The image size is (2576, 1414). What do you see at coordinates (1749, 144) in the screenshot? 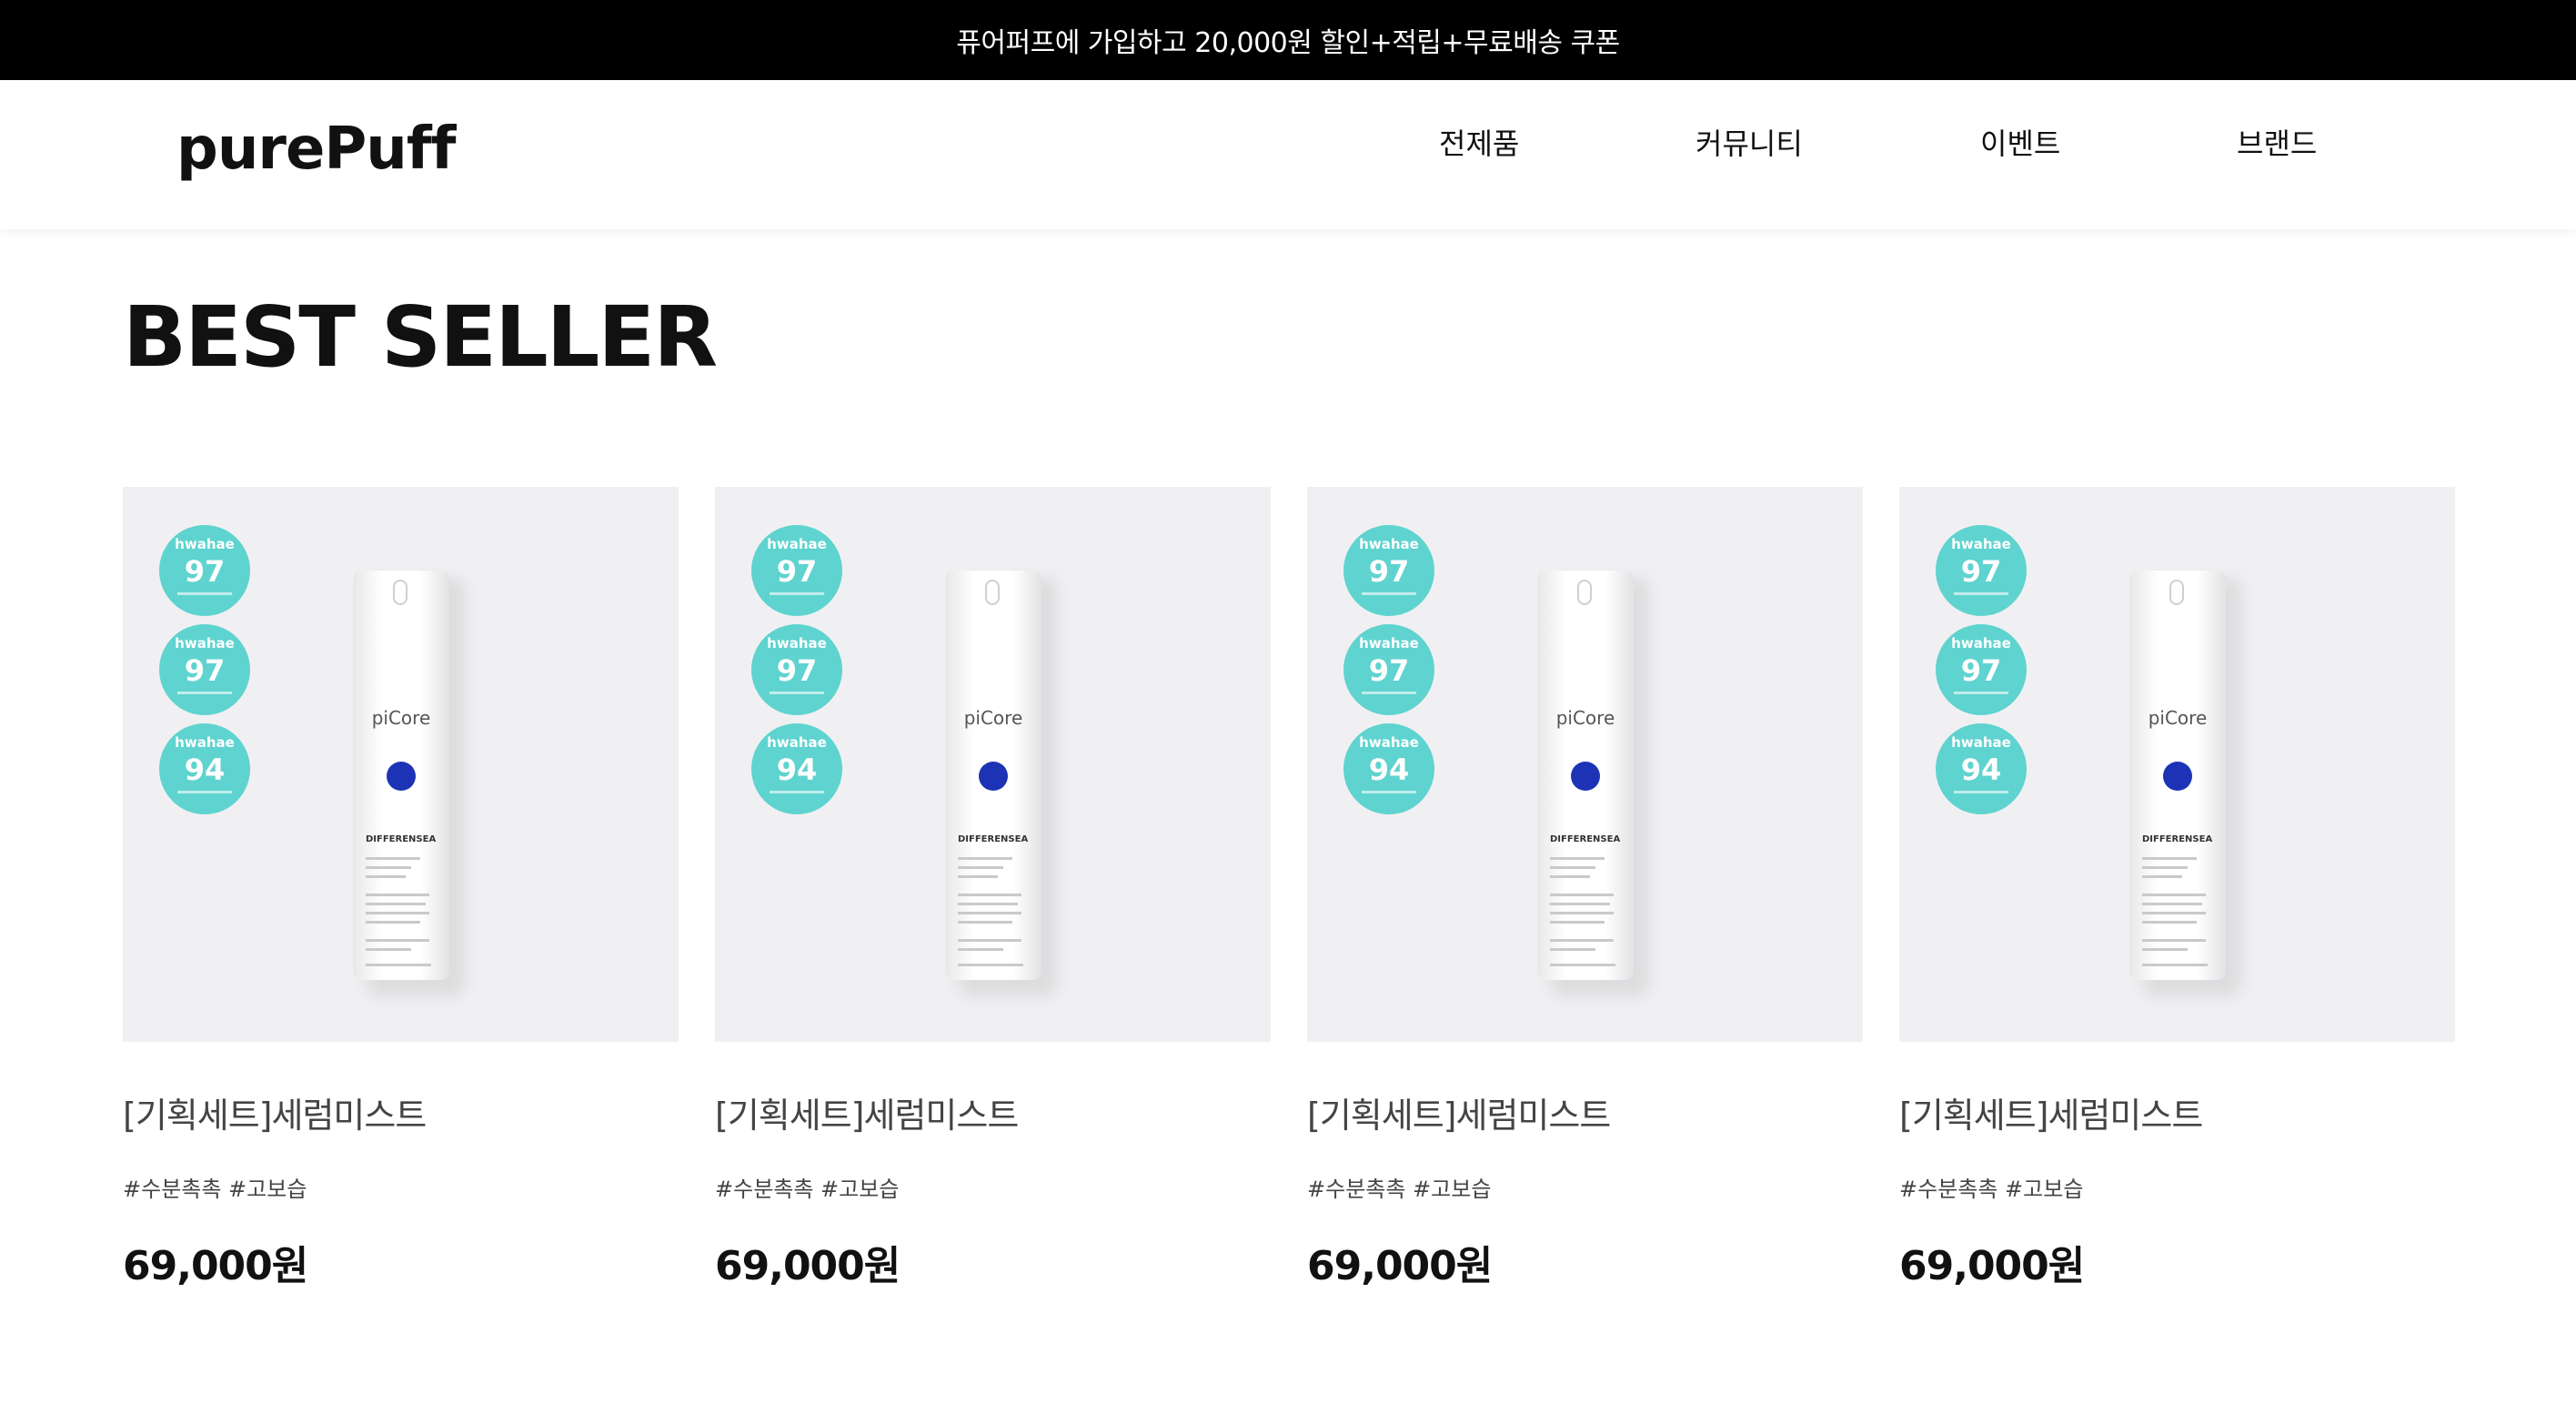
I see `nav-item-community: 커뮤니티` at bounding box center [1749, 144].